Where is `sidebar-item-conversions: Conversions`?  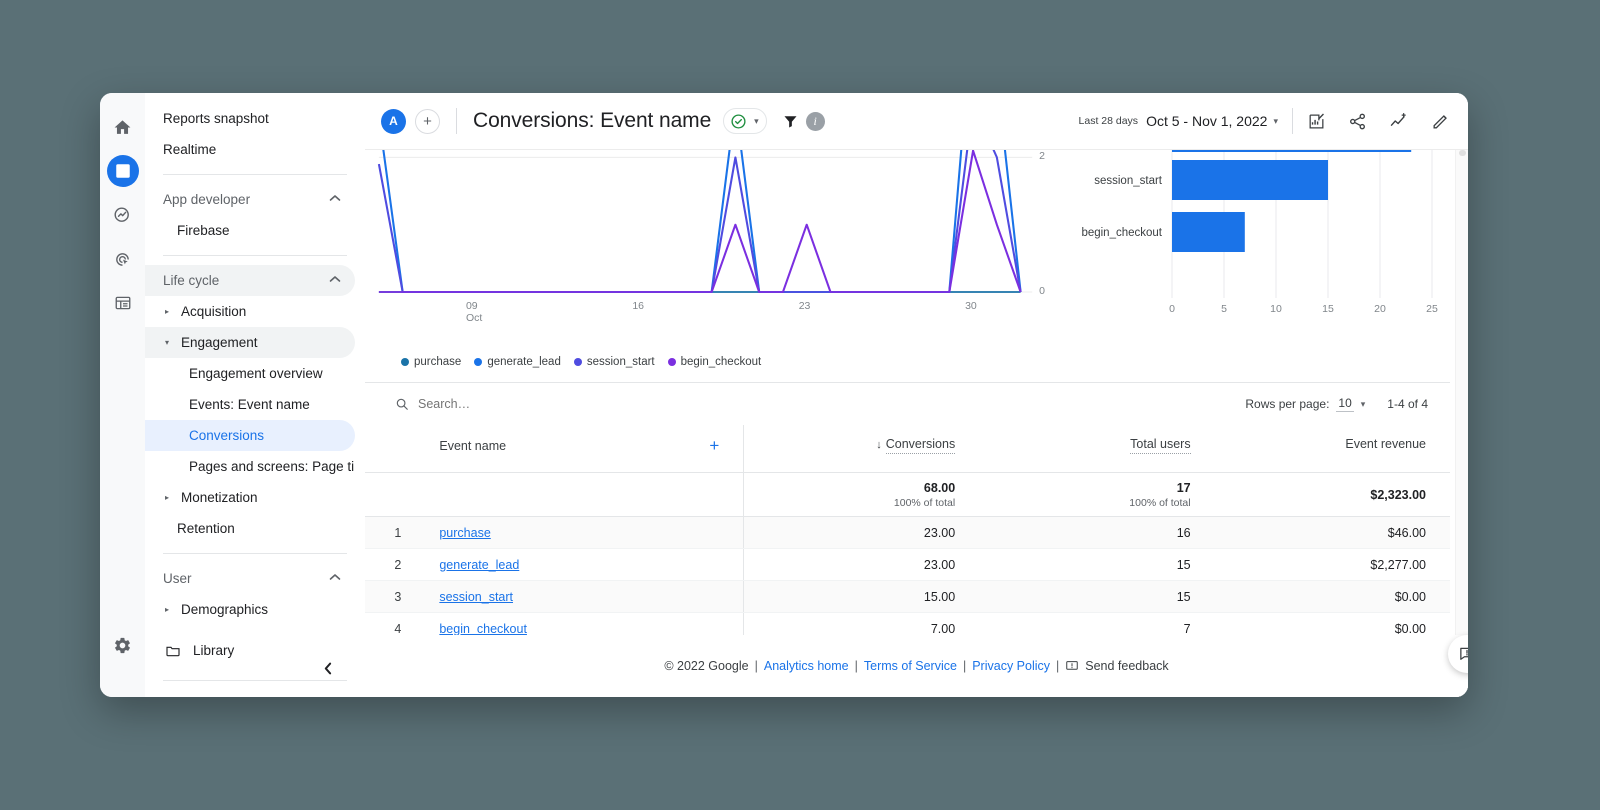
sidebar-item-conversions: Conversions is located at coordinates (250, 435).